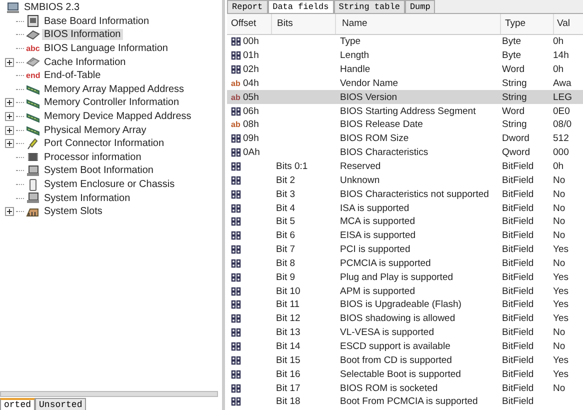  What do you see at coordinates (418, 24) in the screenshot?
I see `column-header: Name` at bounding box center [418, 24].